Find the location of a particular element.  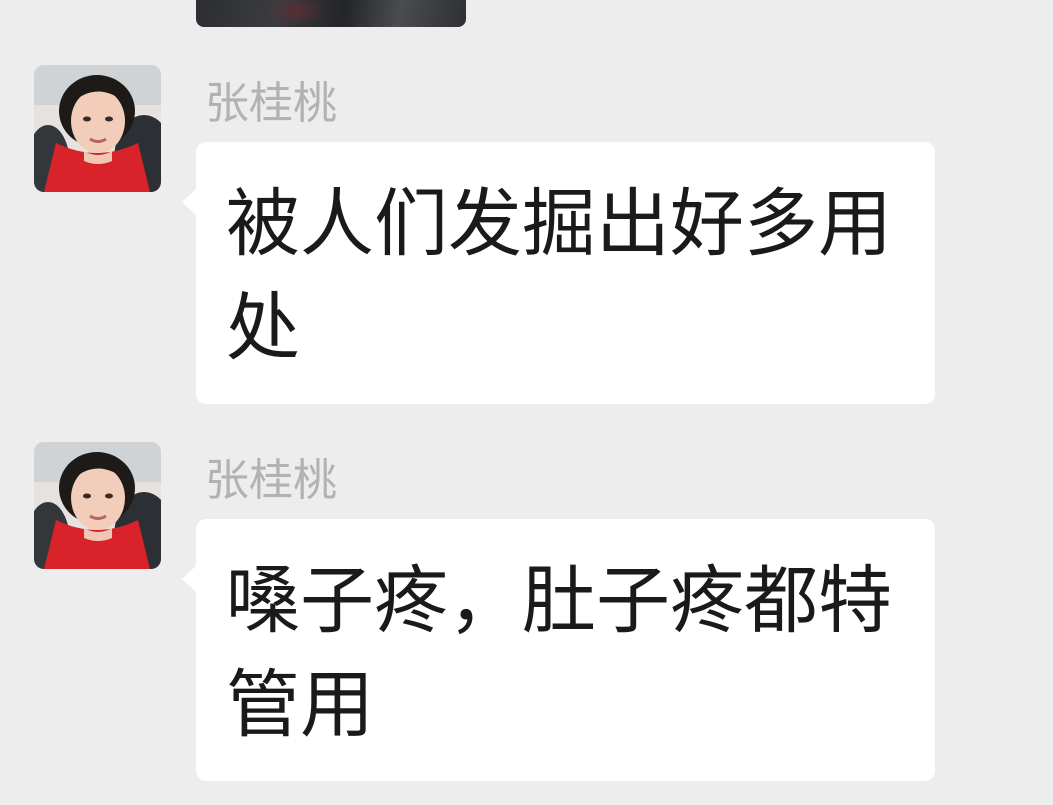

message-text: 嗓子疼，肚子疼都特管用 is located at coordinates (559, 653).